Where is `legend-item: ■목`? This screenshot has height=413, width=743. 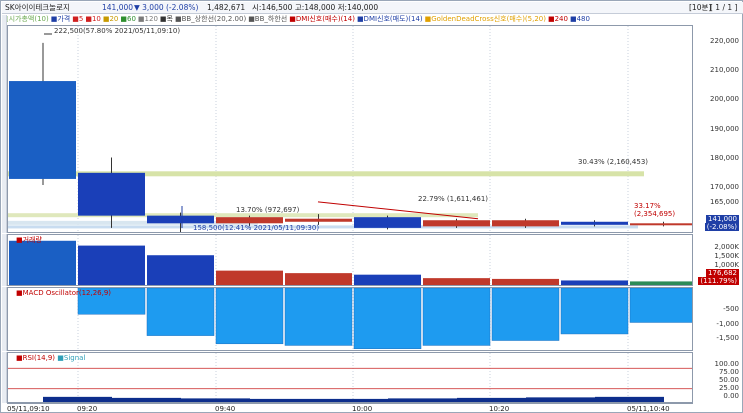
legend-item: ■목 is located at coordinates (166, 19).